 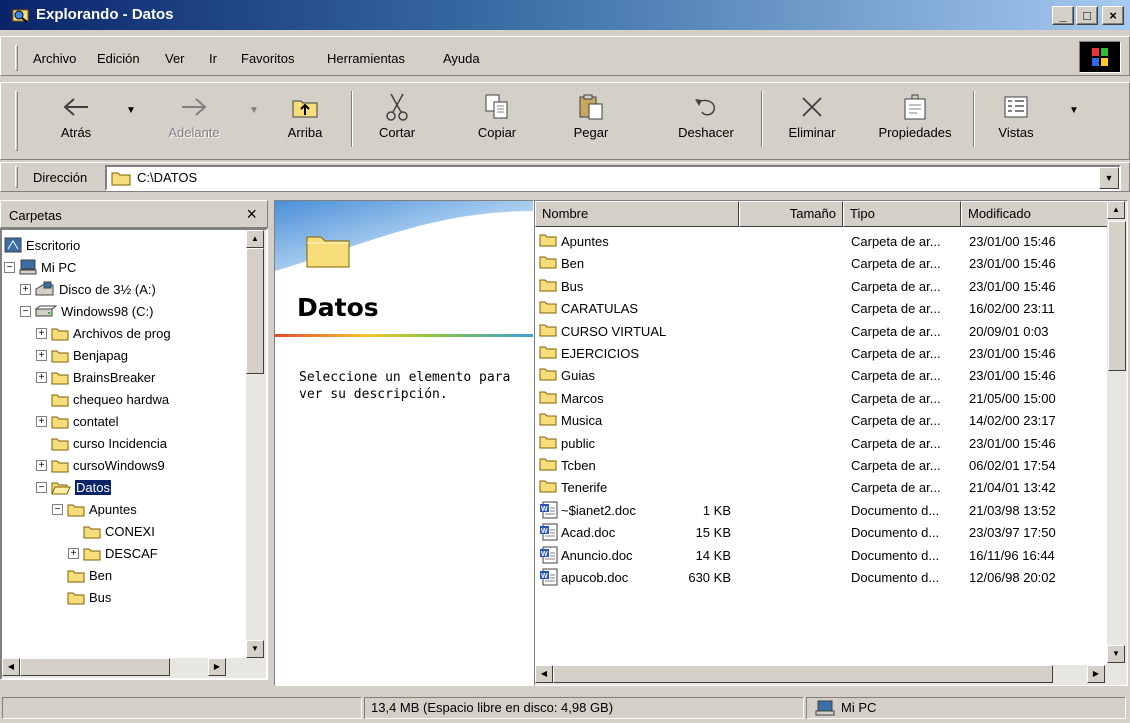 I want to click on file-row: Ben Carpeta de ar... 23/01/00 15:46, so click(x=823, y=264).